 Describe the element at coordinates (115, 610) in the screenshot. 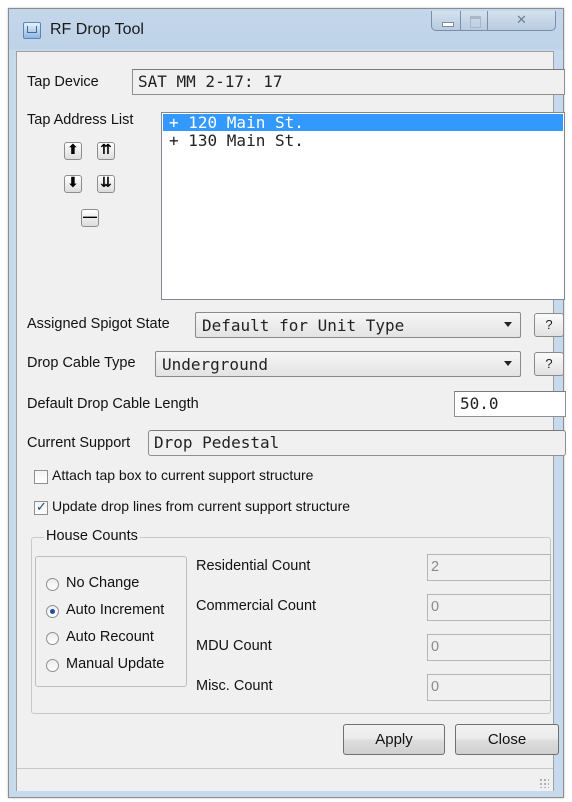

I see `radio-auto-increment-label: Auto Increment` at that location.